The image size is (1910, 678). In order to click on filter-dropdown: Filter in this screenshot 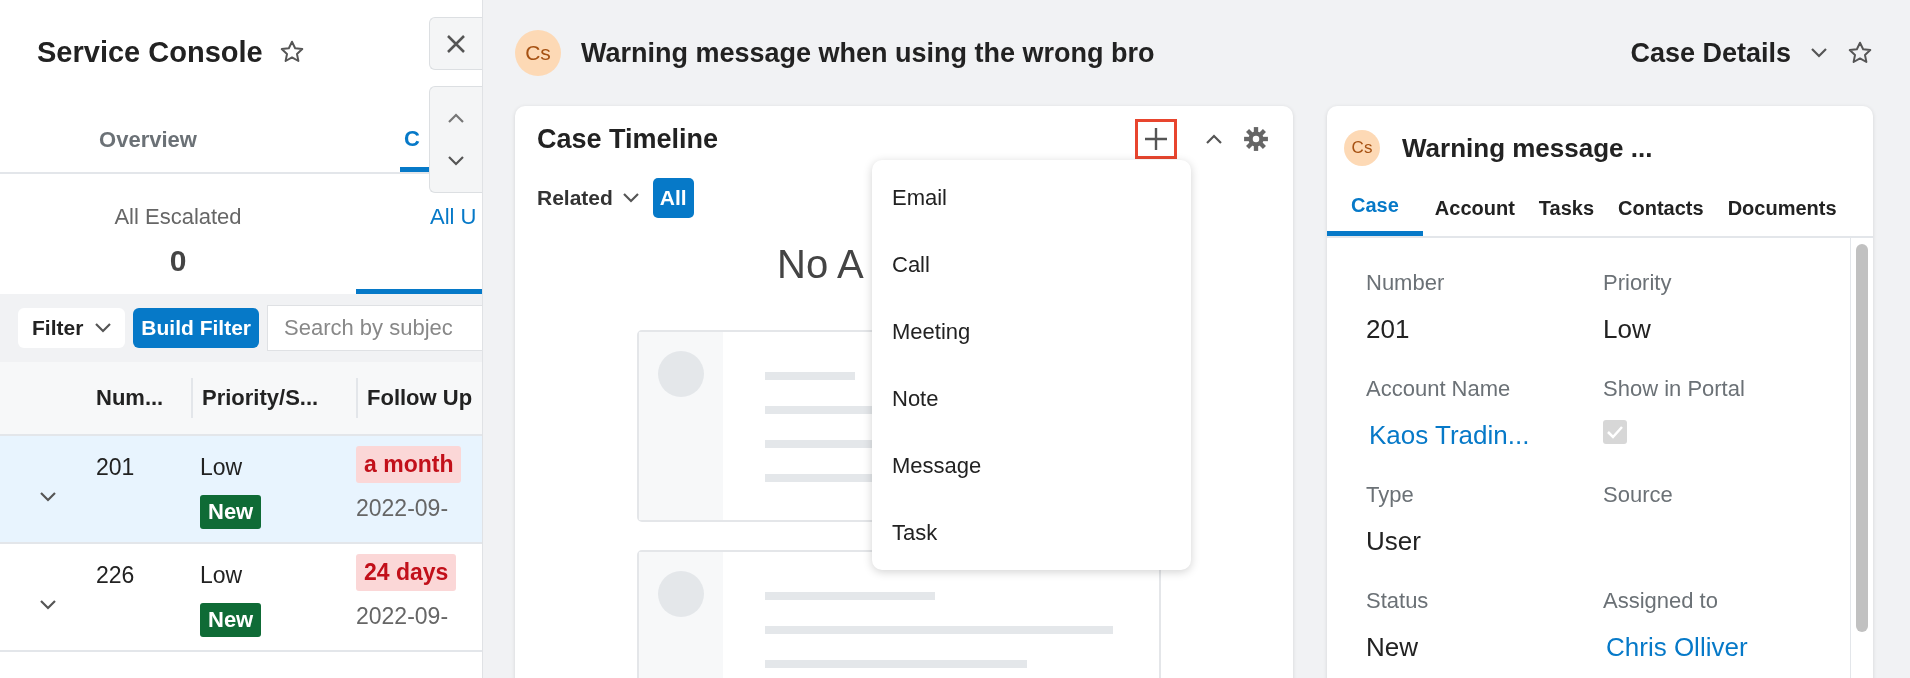, I will do `click(72, 328)`.